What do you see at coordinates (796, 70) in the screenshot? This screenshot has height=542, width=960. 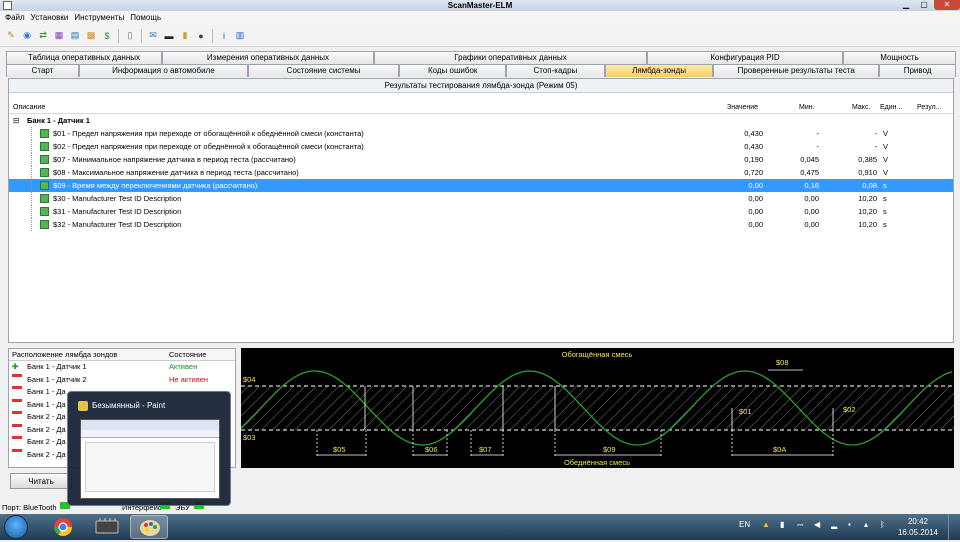 I see `tab-6: Проверенные результаты теста` at bounding box center [796, 70].